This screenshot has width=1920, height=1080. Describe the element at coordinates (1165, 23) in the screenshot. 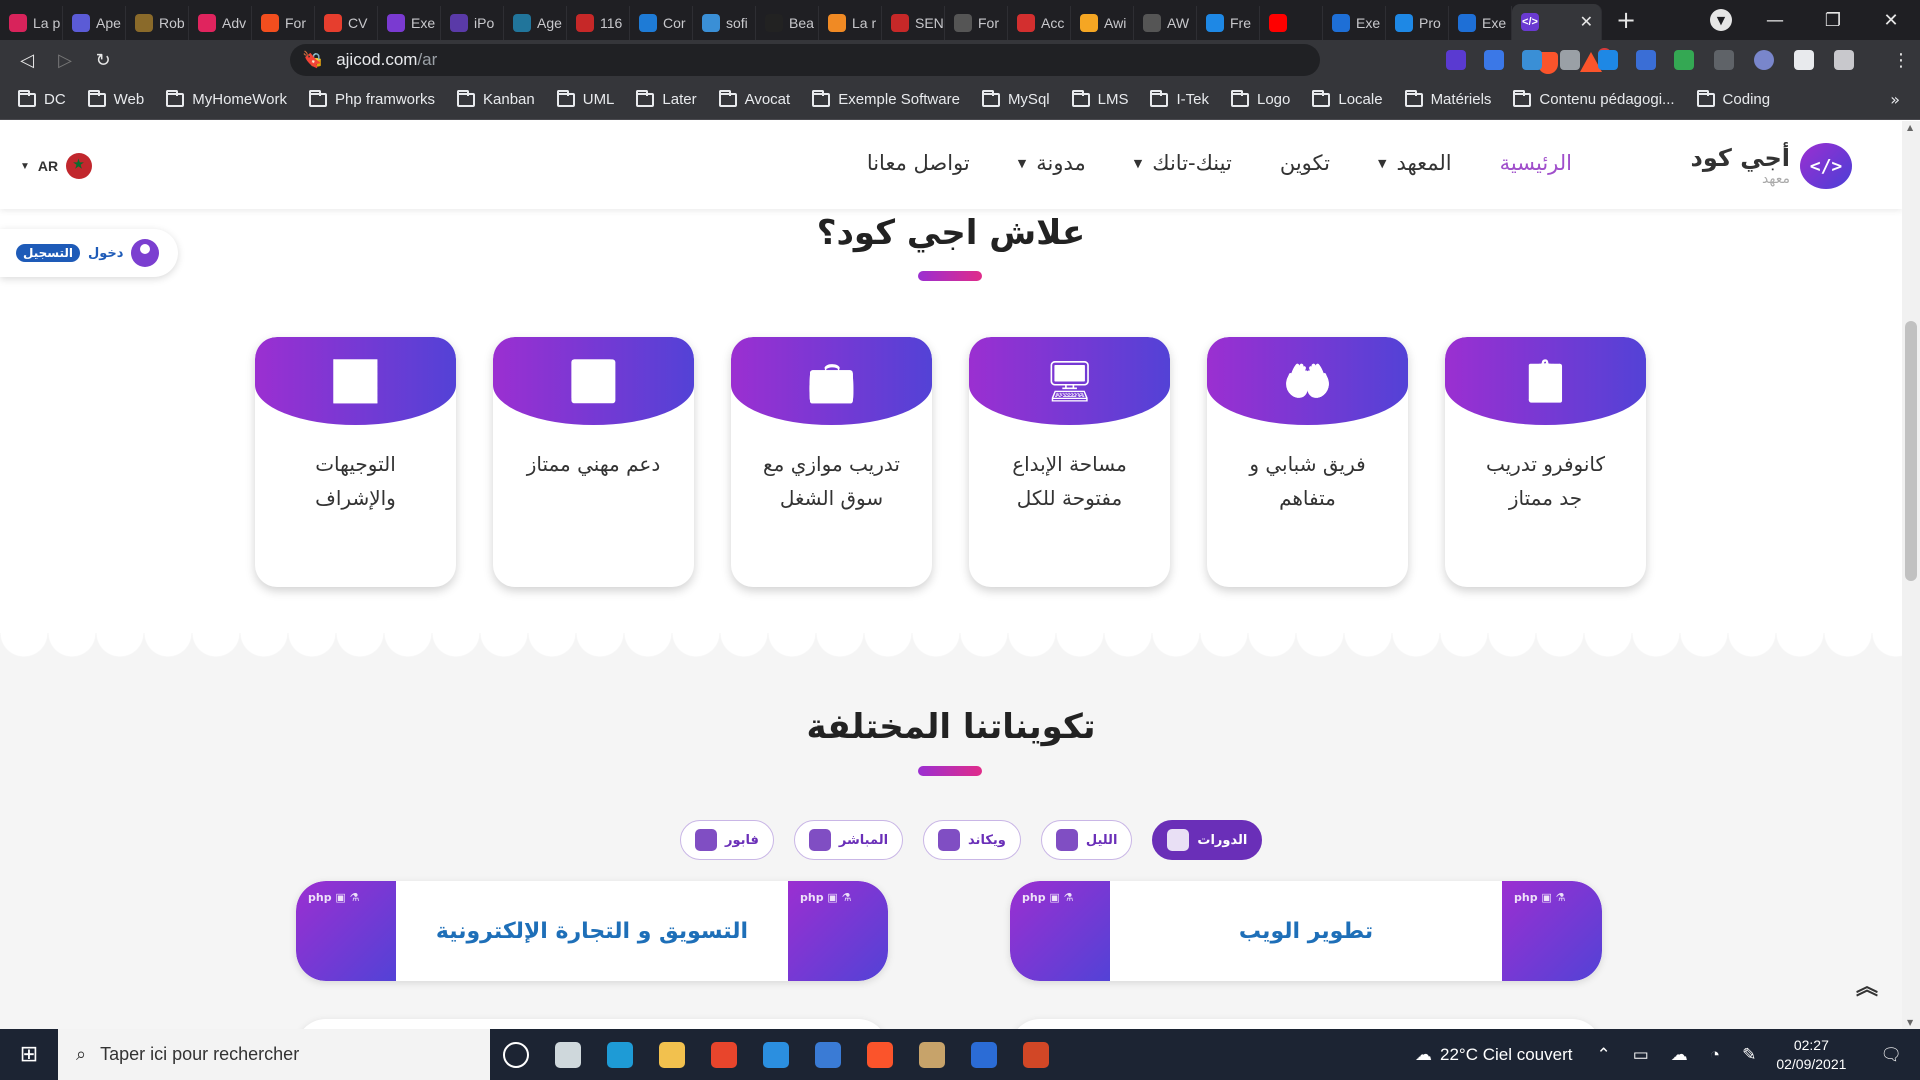

I see `tab-19: AW` at that location.